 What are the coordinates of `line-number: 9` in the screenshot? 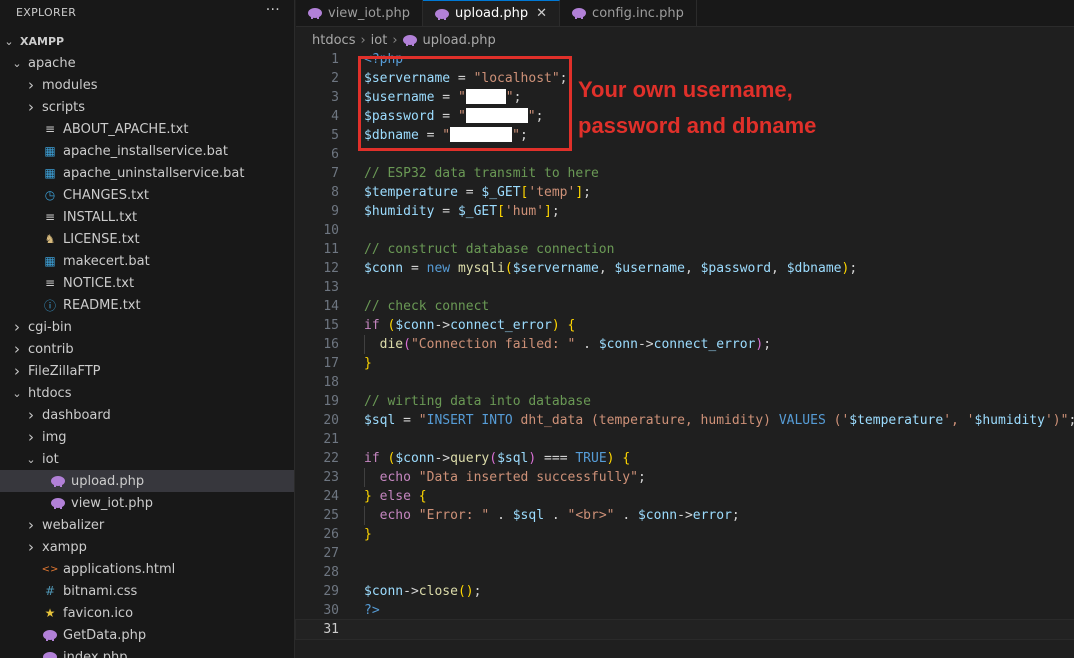 It's located at (335, 211).